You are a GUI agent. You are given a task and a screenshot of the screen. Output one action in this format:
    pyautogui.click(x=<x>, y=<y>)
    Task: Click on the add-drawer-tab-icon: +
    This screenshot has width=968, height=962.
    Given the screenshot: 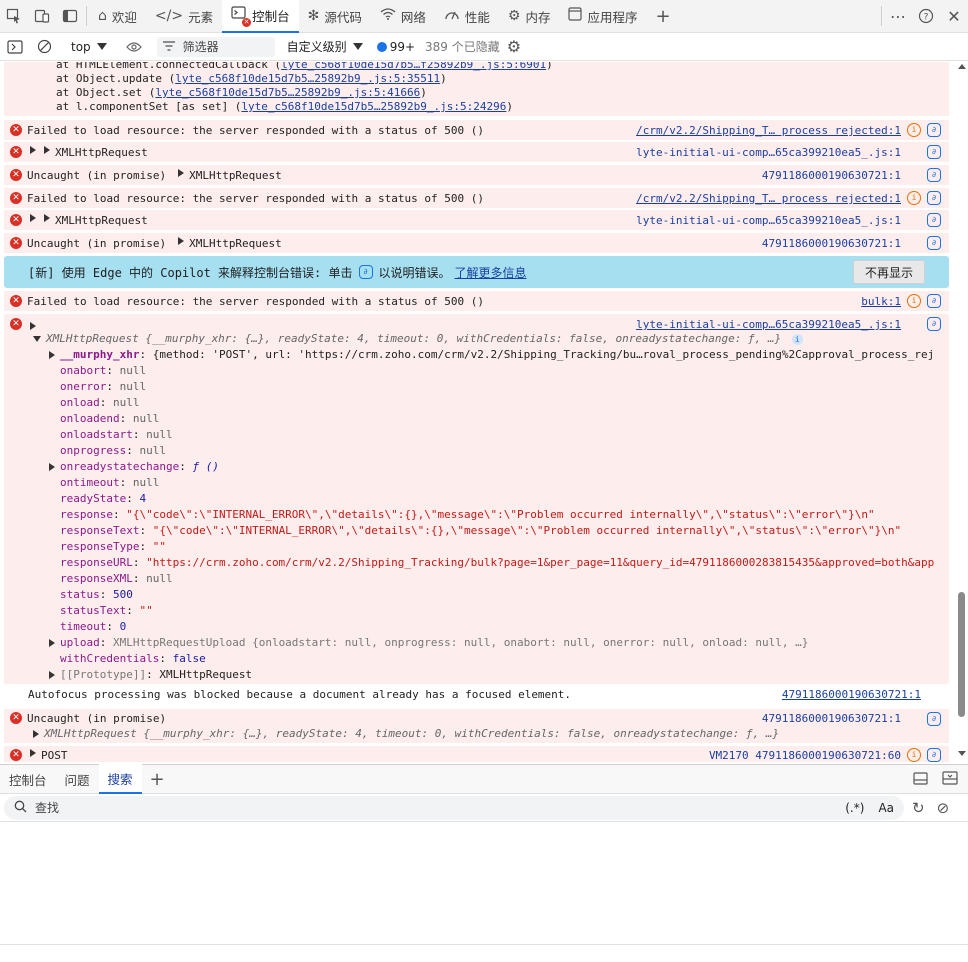 What is the action you would take?
    pyautogui.click(x=157, y=779)
    